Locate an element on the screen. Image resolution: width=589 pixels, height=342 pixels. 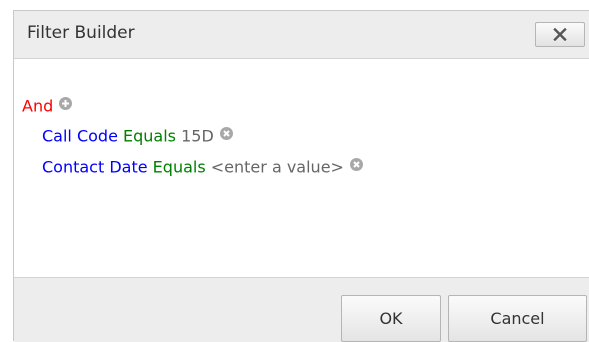
condition-field: Call Code is located at coordinates (80, 136).